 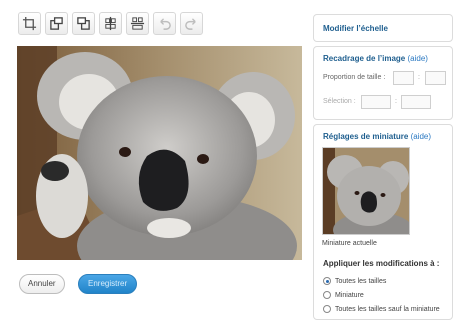 What do you see at coordinates (349, 295) in the screenshot?
I see `radio-thumbnail-label: Miniature` at bounding box center [349, 295].